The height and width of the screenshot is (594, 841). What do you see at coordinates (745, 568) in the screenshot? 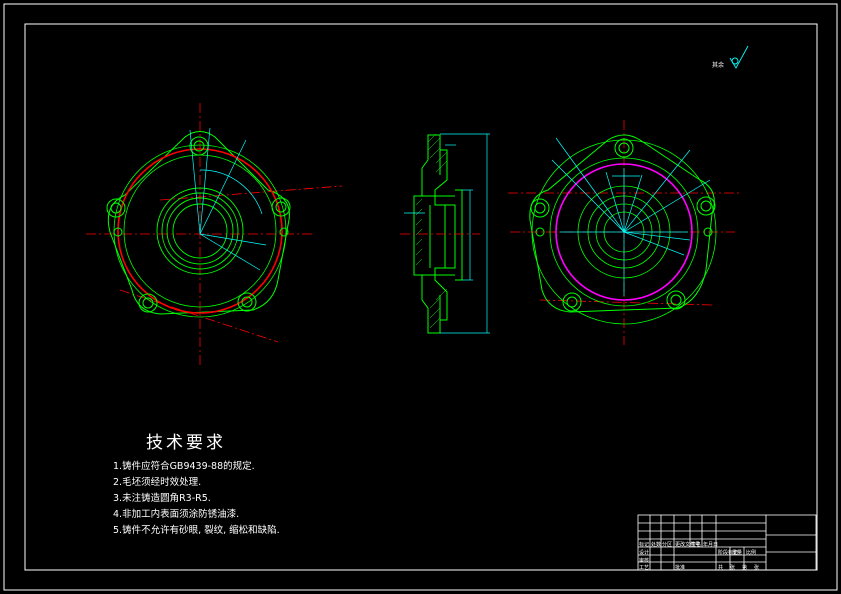
I see `title-block-cell: 第` at bounding box center [745, 568].